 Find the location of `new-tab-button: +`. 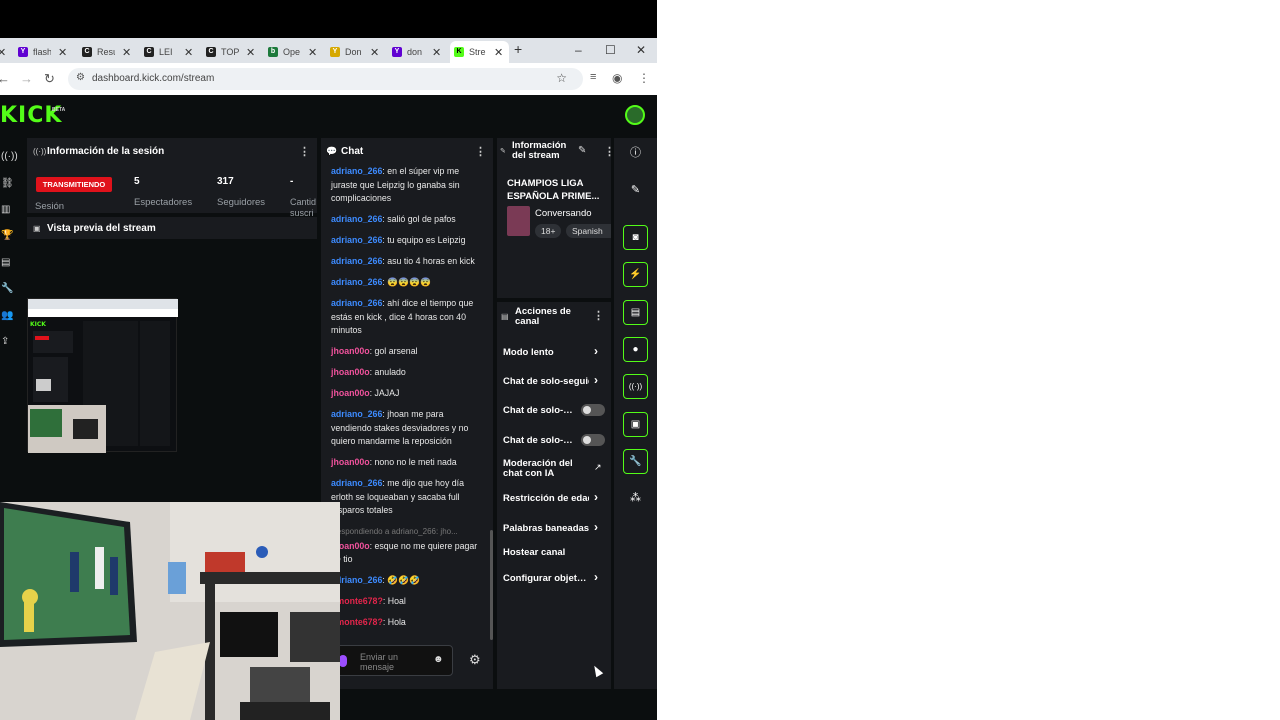

new-tab-button: + is located at coordinates (518, 49).